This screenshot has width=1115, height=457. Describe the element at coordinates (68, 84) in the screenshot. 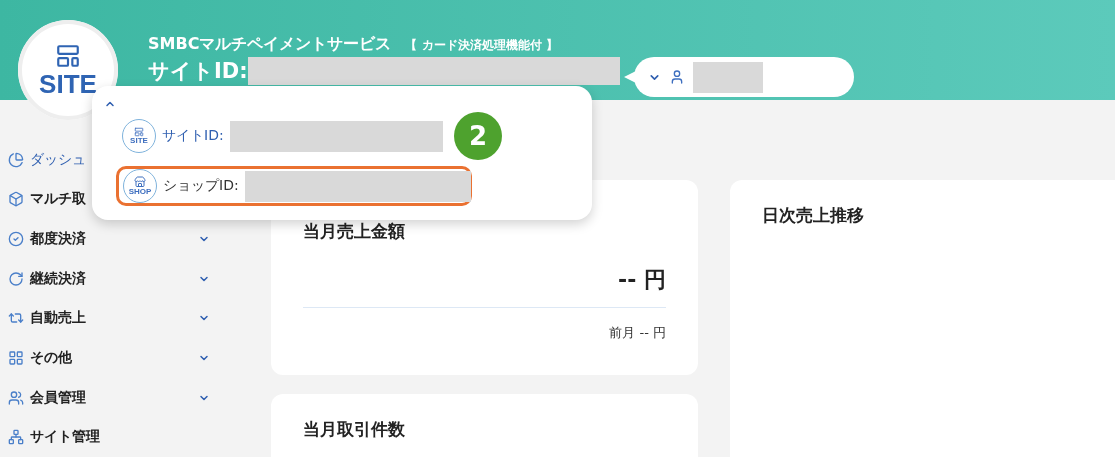

I see `logo-text: SITE` at that location.